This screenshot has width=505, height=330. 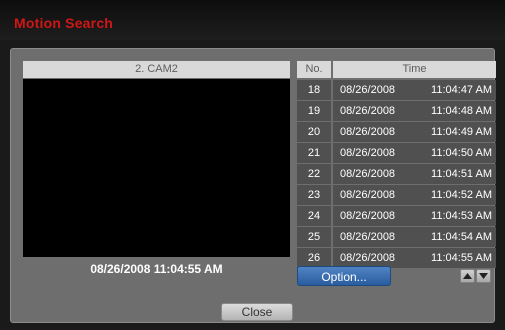 What do you see at coordinates (414, 195) in the screenshot?
I see `row-time-cell: 08/26/2008 11:04:52 AM` at bounding box center [414, 195].